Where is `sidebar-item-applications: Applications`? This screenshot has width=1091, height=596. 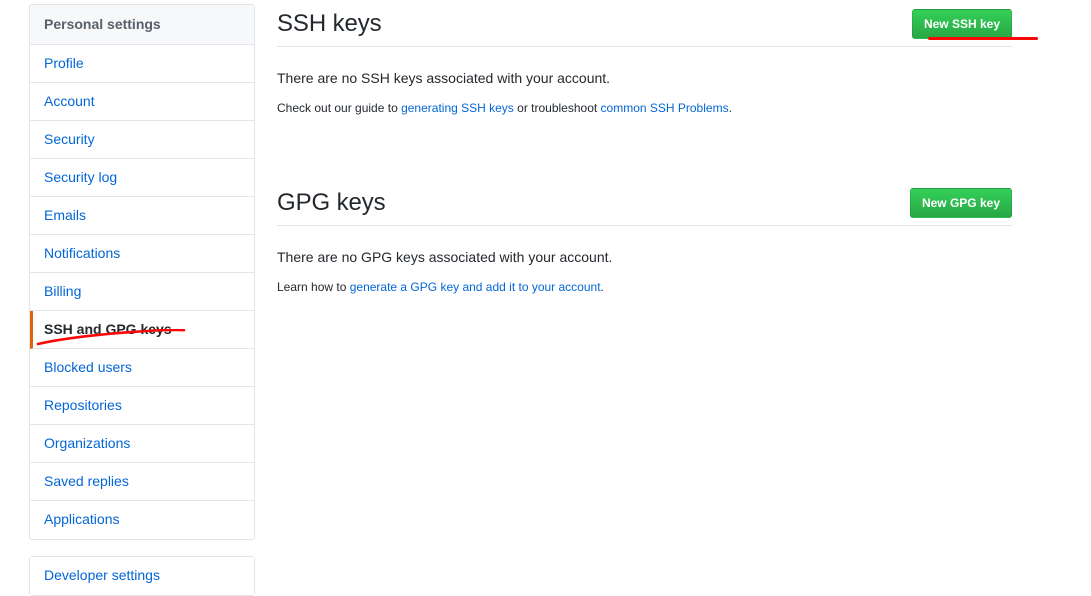 sidebar-item-applications: Applications is located at coordinates (142, 520).